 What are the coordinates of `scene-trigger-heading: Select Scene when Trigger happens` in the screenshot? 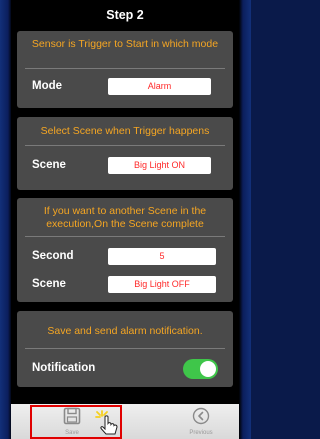 It's located at (125, 131).